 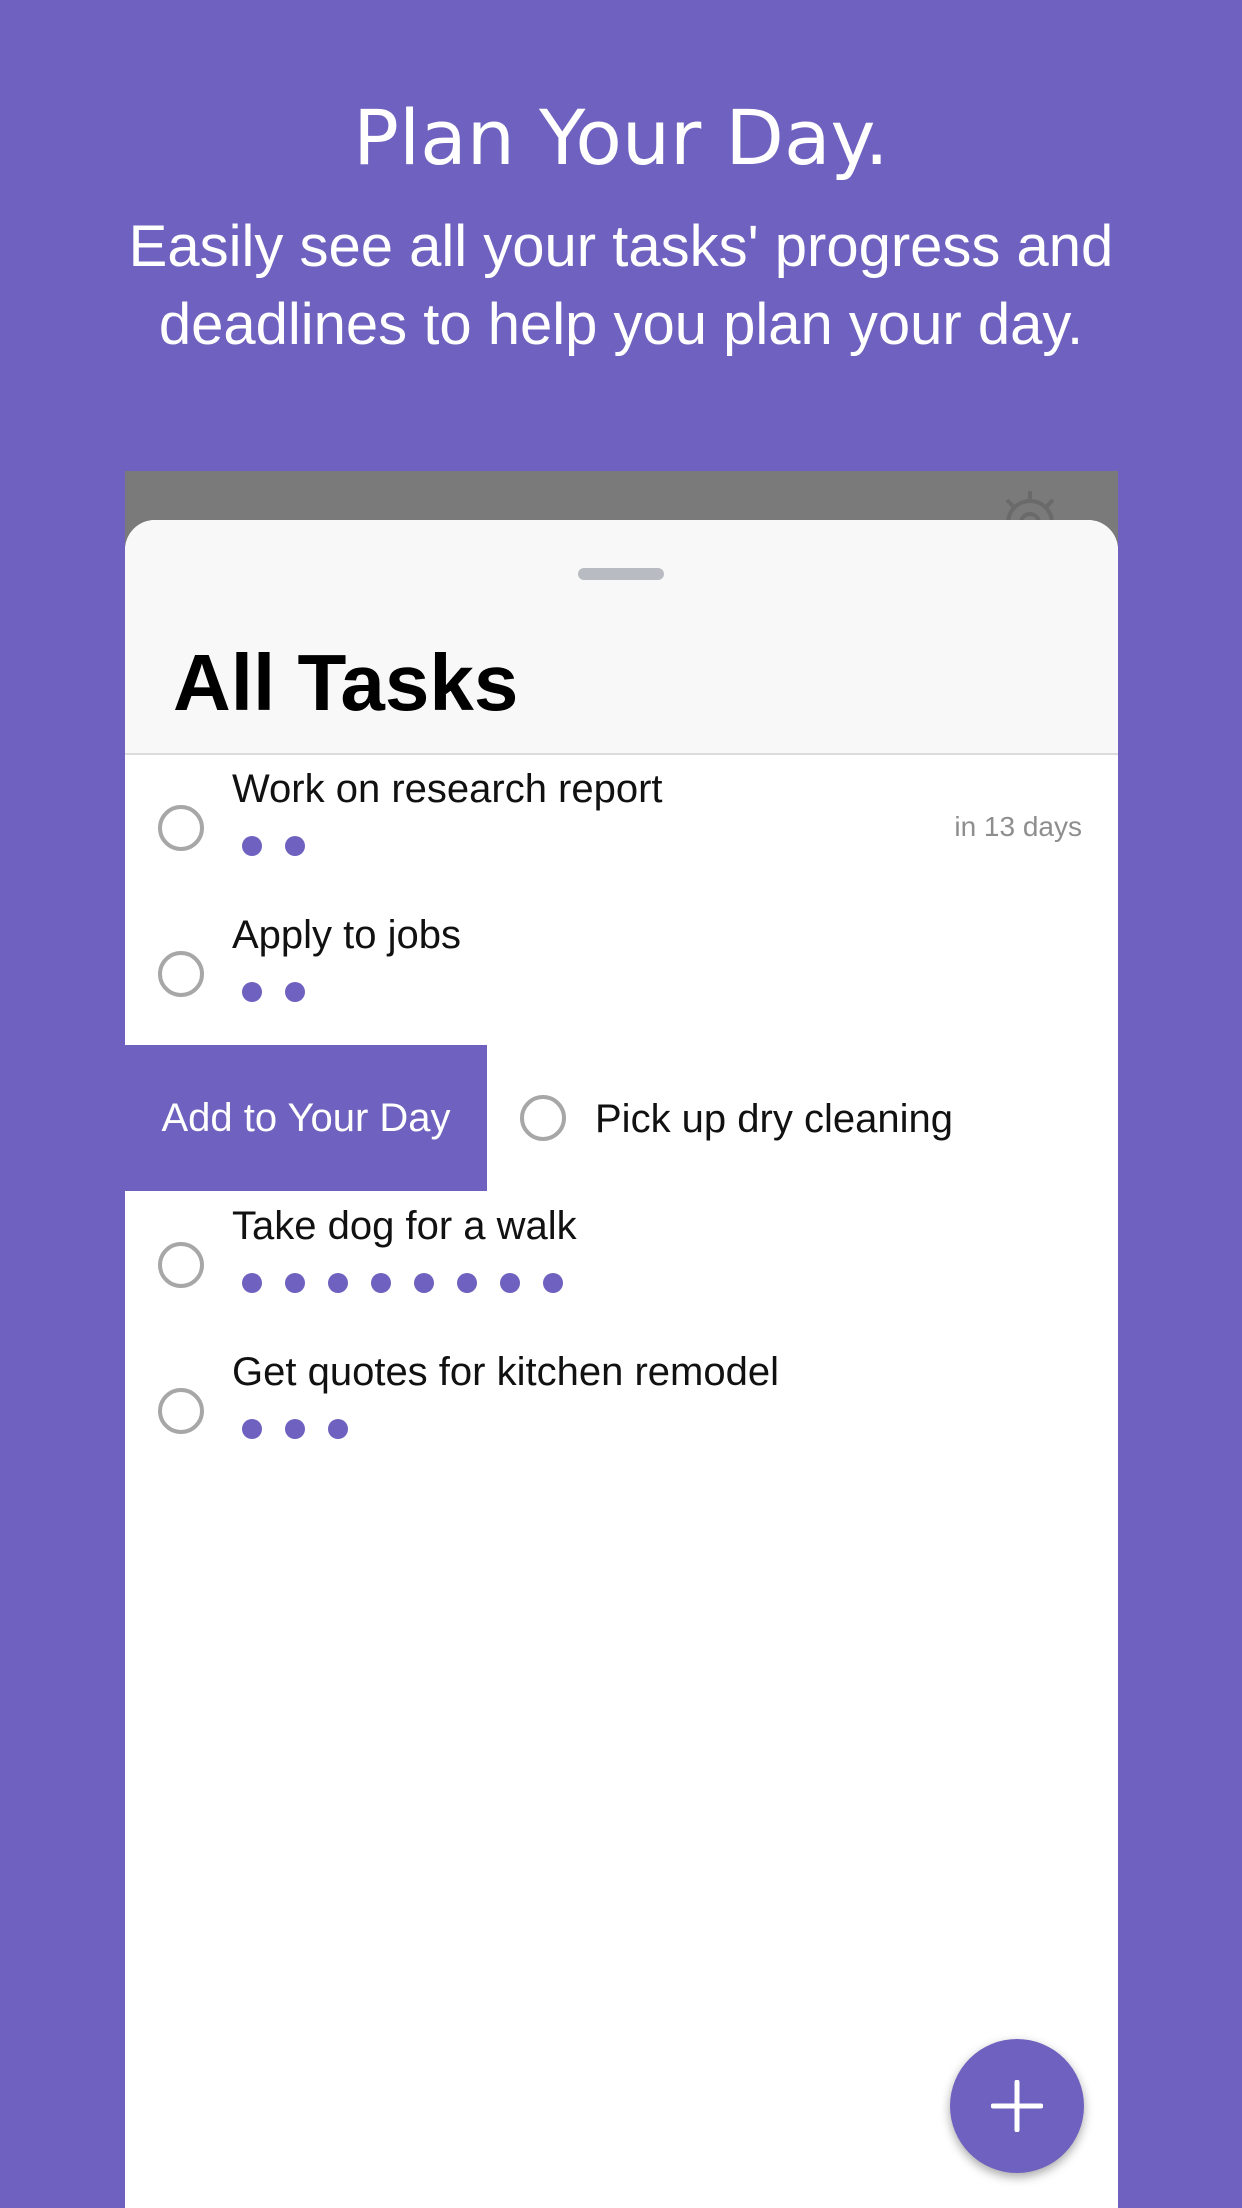 I want to click on add-task-button, so click(x=1017, y=2106).